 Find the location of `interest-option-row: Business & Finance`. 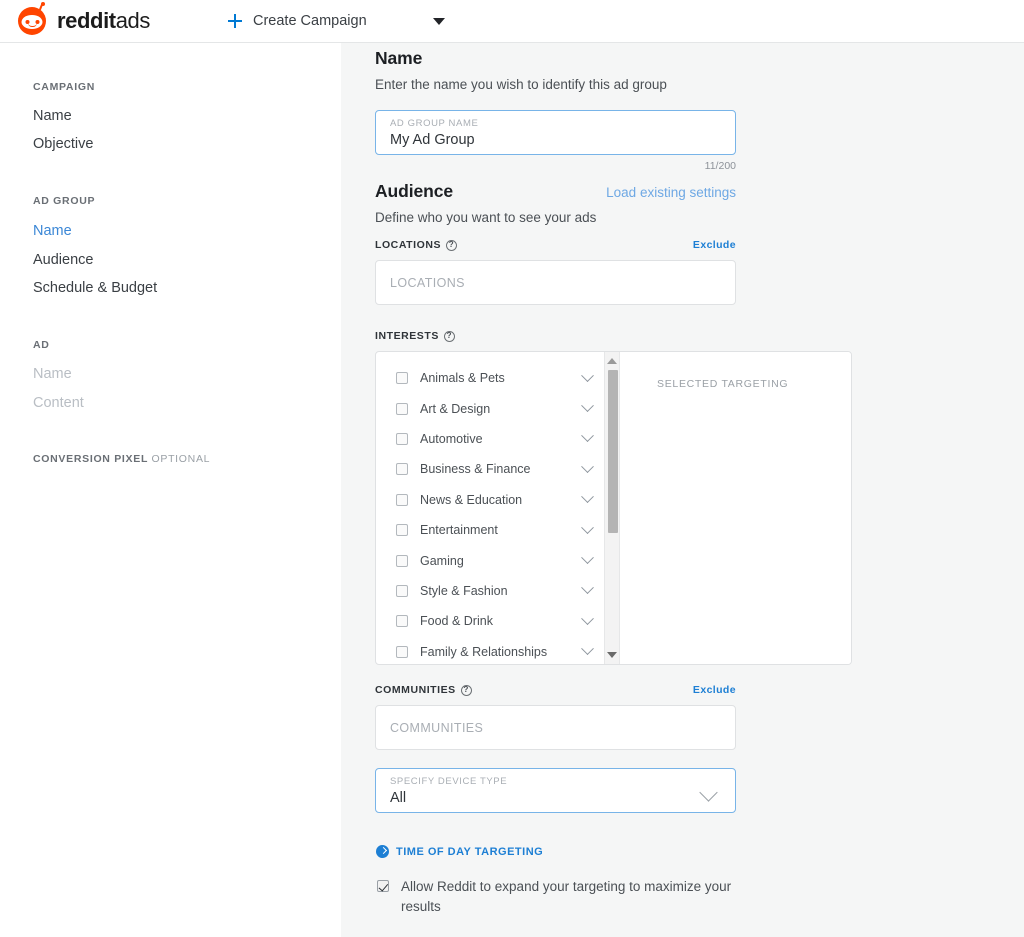

interest-option-row: Business & Finance is located at coordinates (490, 469).